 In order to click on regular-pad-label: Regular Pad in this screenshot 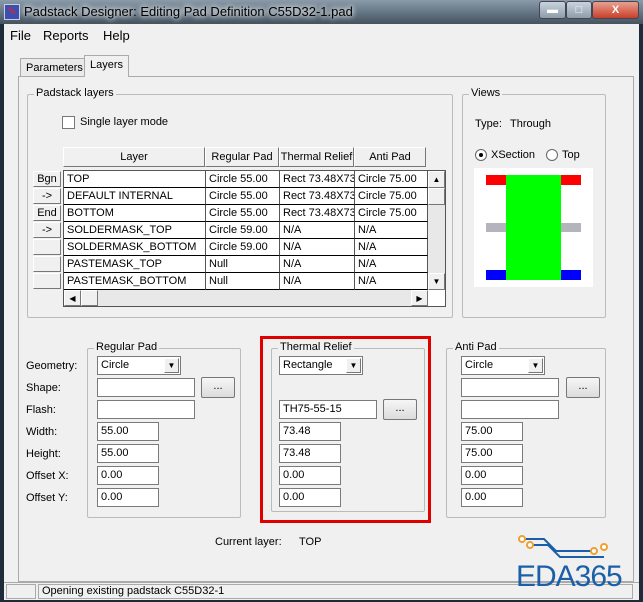, I will do `click(127, 347)`.